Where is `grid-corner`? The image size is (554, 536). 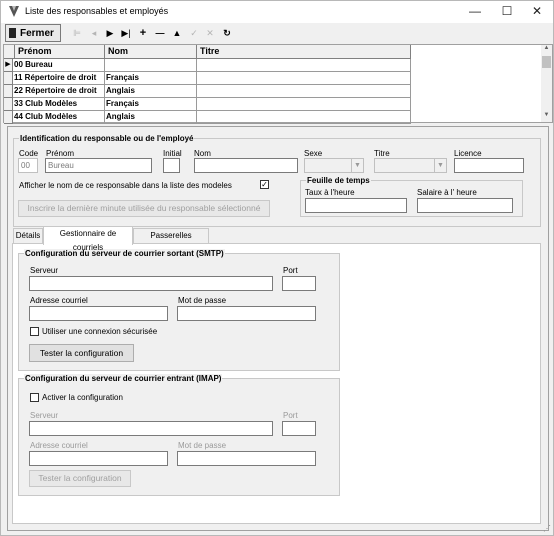 grid-corner is located at coordinates (9, 52).